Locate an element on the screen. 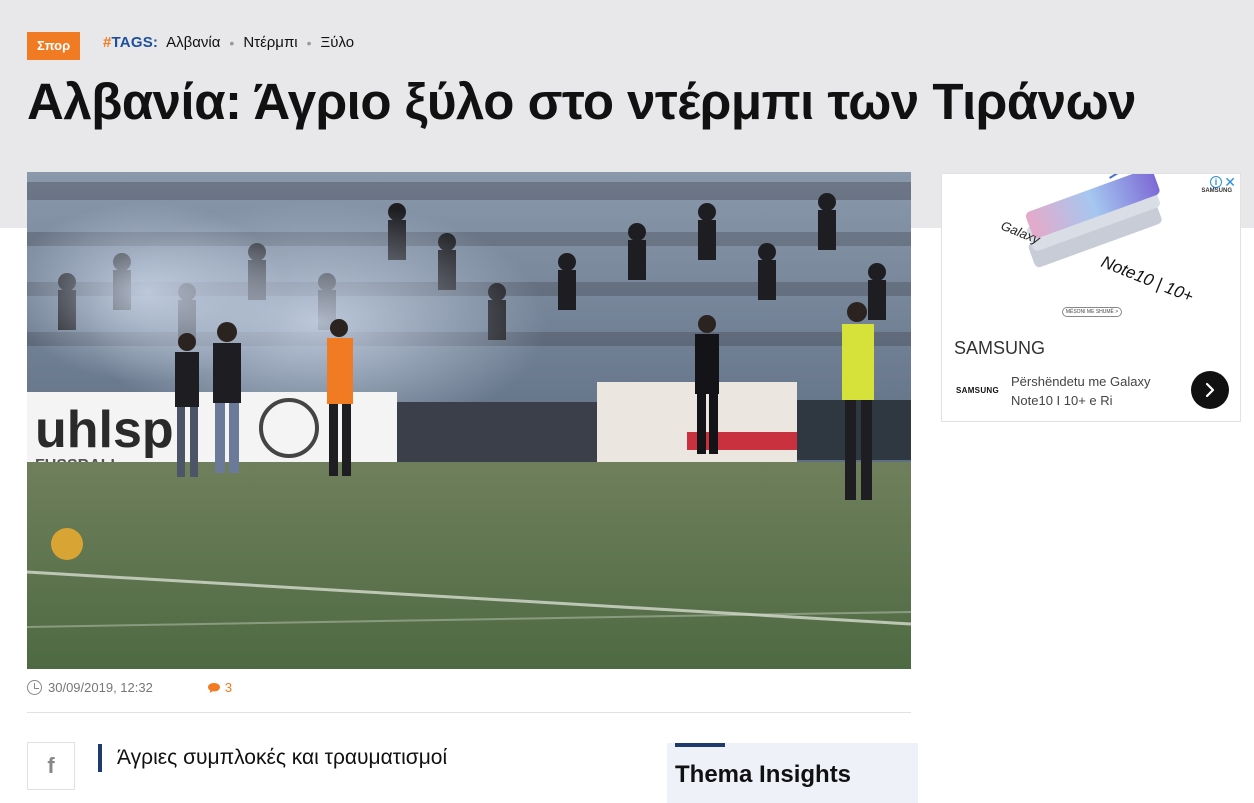 This screenshot has height=803, width=1254. tags-label: #TAGS: is located at coordinates (130, 42).